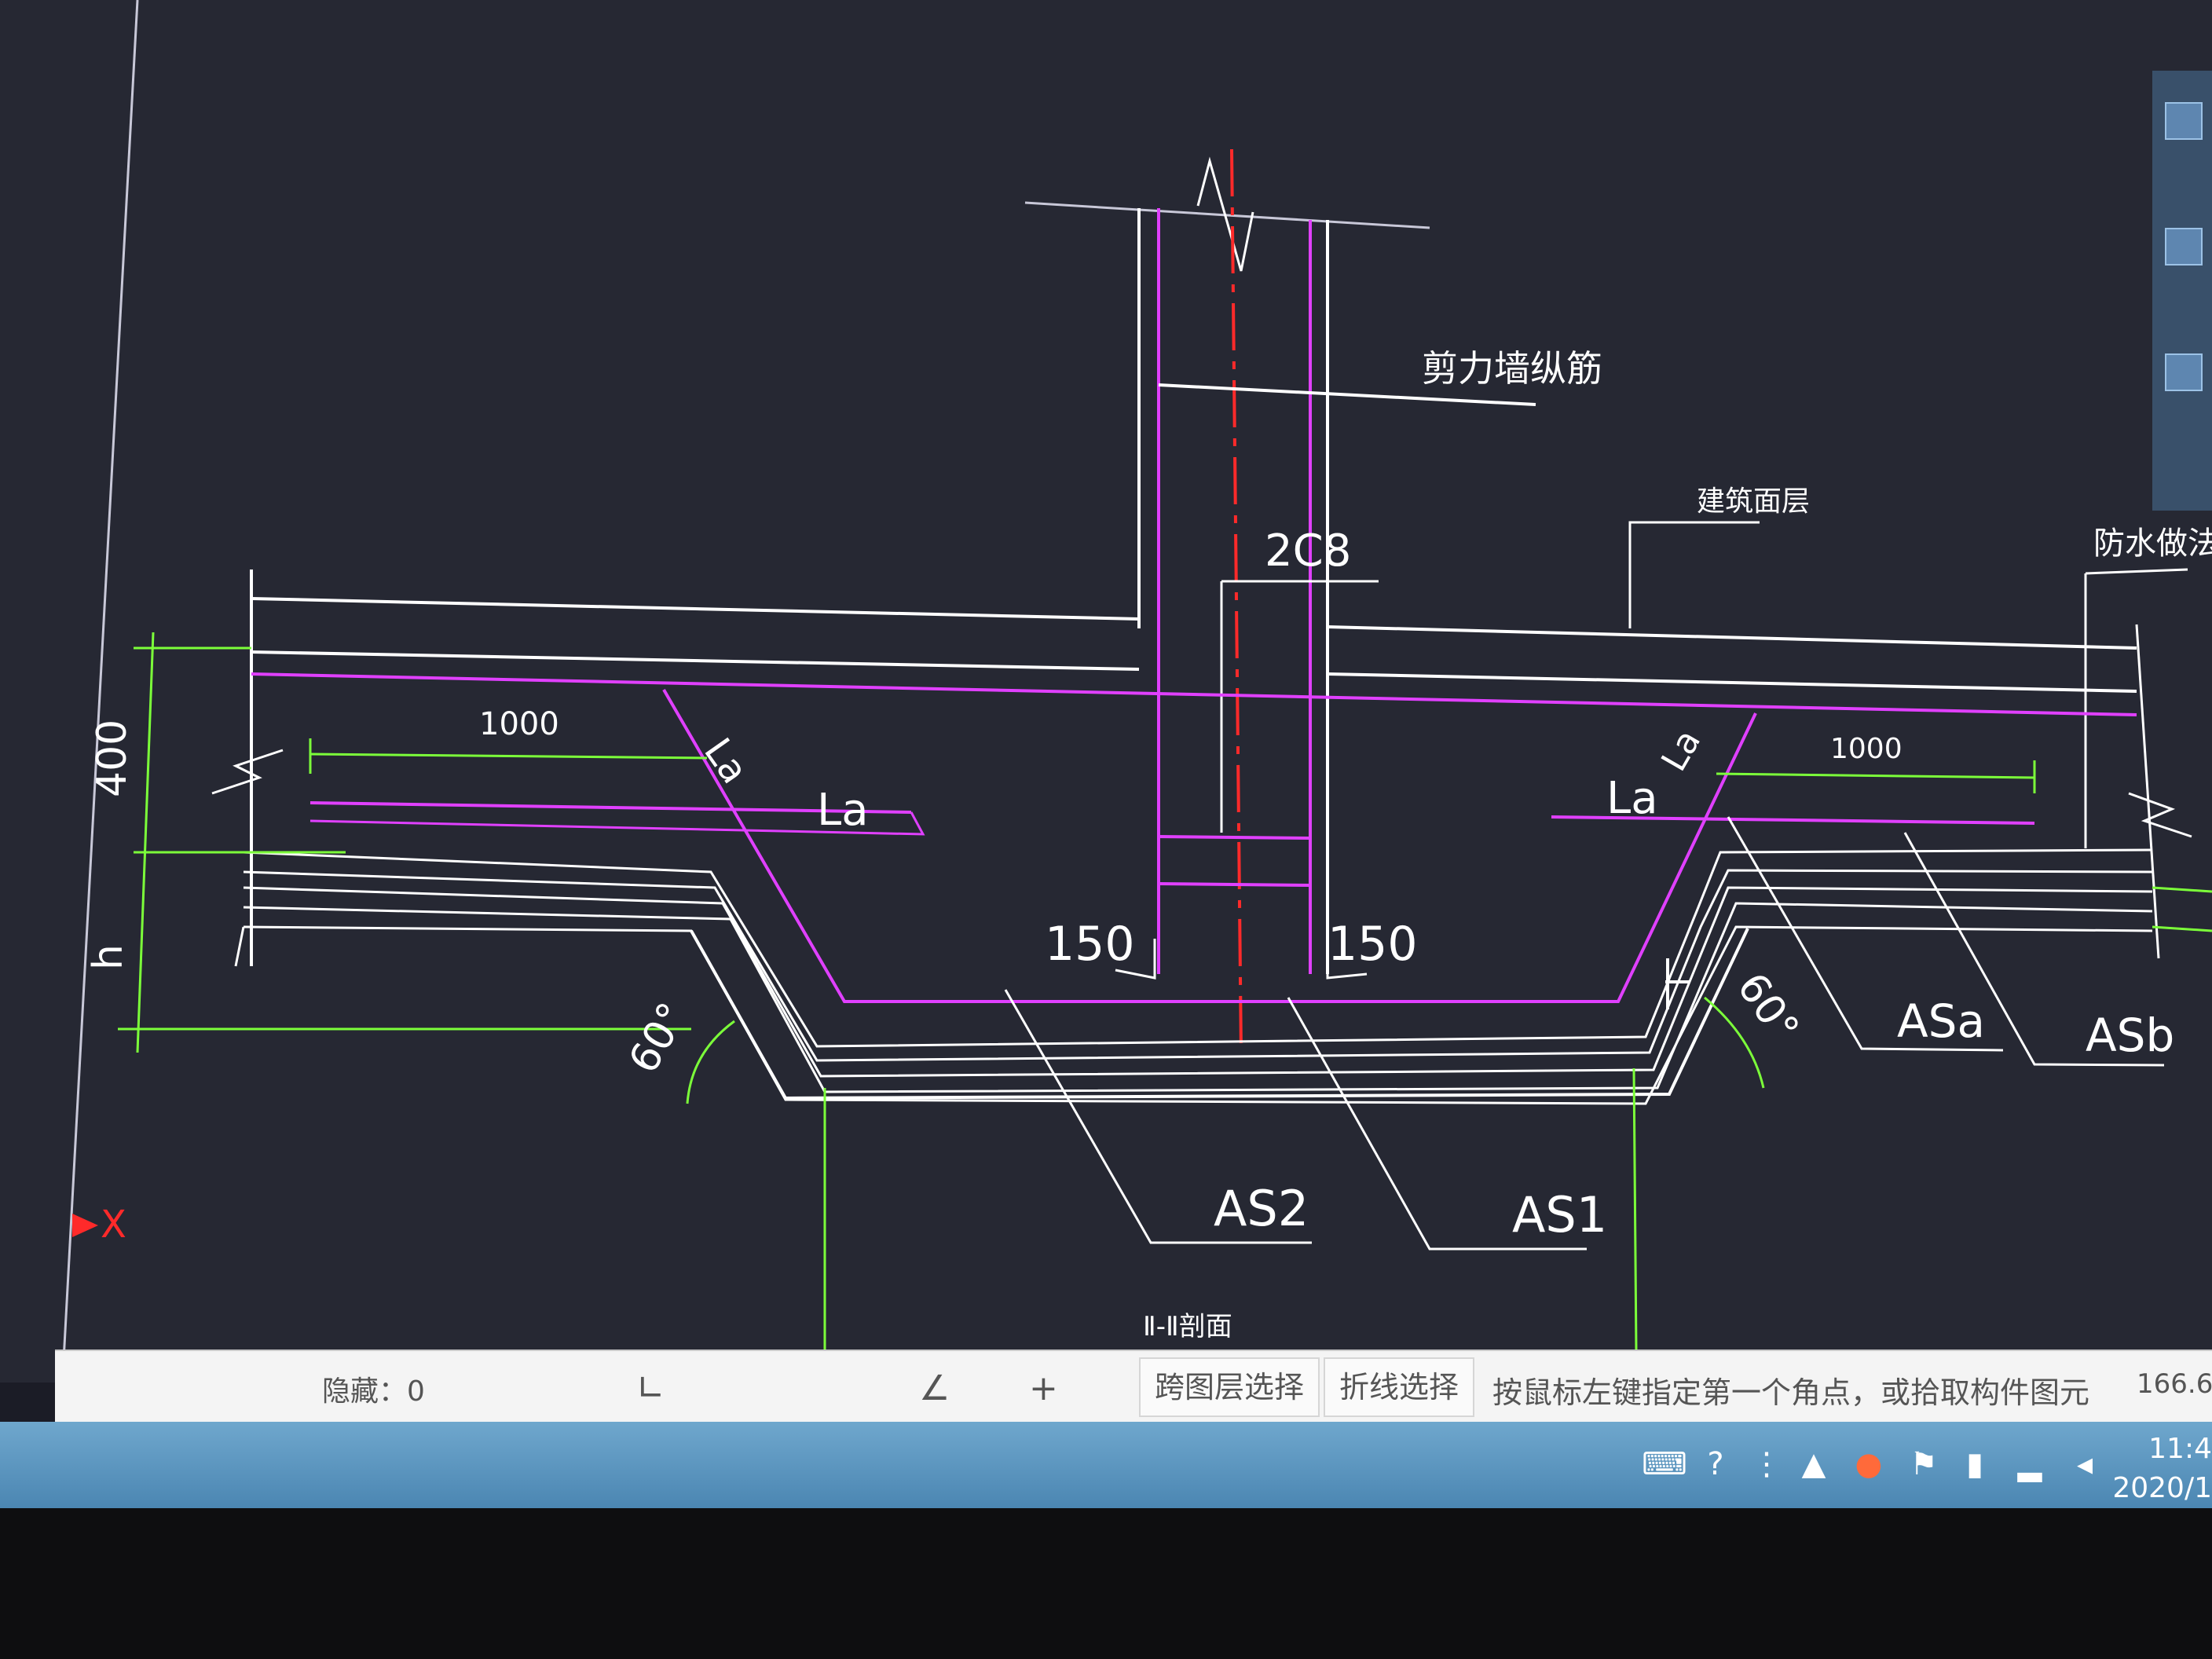 The width and height of the screenshot is (2212, 1659). Describe the element at coordinates (1512, 368) in the screenshot. I see `label-wall-rebar: 剪力墙纵筋` at that location.